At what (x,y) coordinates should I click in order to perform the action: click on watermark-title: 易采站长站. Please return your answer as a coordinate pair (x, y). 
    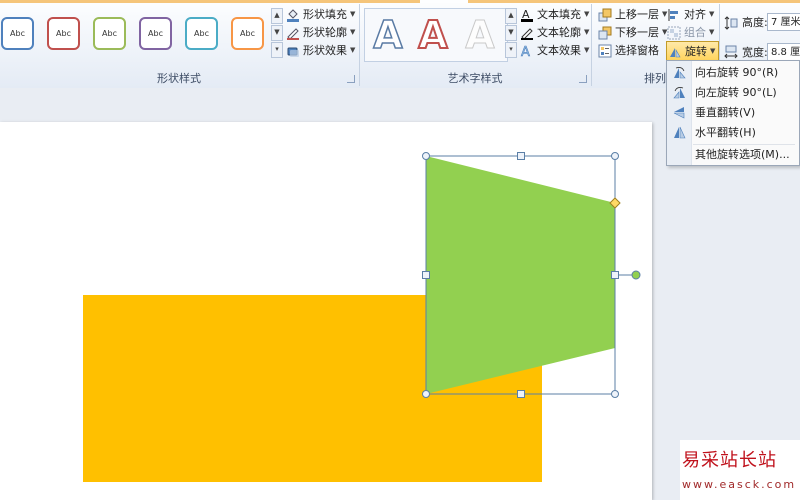
    Looking at the image, I should click on (729, 460).